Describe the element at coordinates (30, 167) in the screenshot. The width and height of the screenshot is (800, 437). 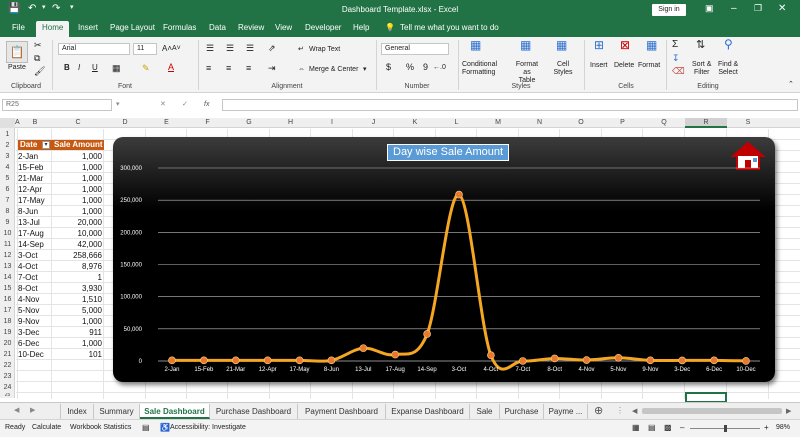
I see `date-cell: 15-Feb` at that location.